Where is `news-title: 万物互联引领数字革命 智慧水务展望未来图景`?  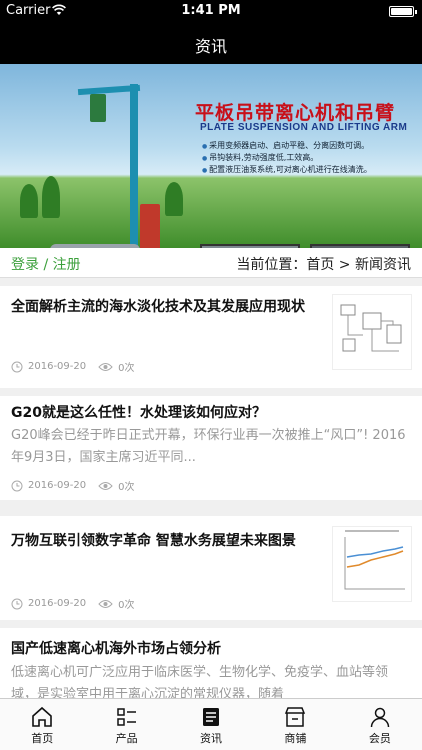 news-title: 万物互联引领数字革命 智慧水务展望未来图景 is located at coordinates (153, 541).